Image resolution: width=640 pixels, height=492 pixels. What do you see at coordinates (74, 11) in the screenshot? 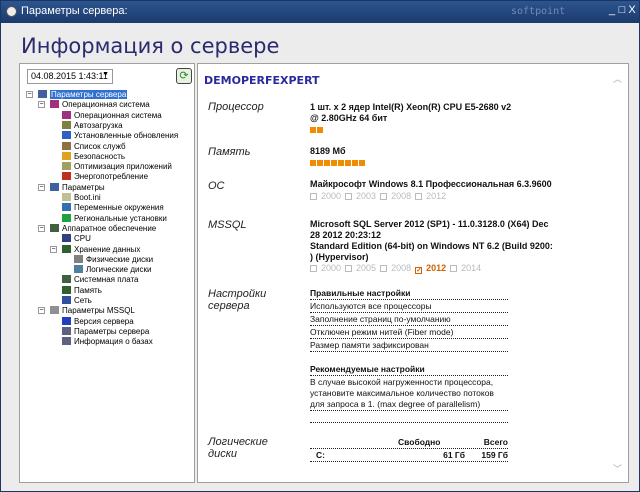
I see `window-title: Параметры сервера:` at bounding box center [74, 11].